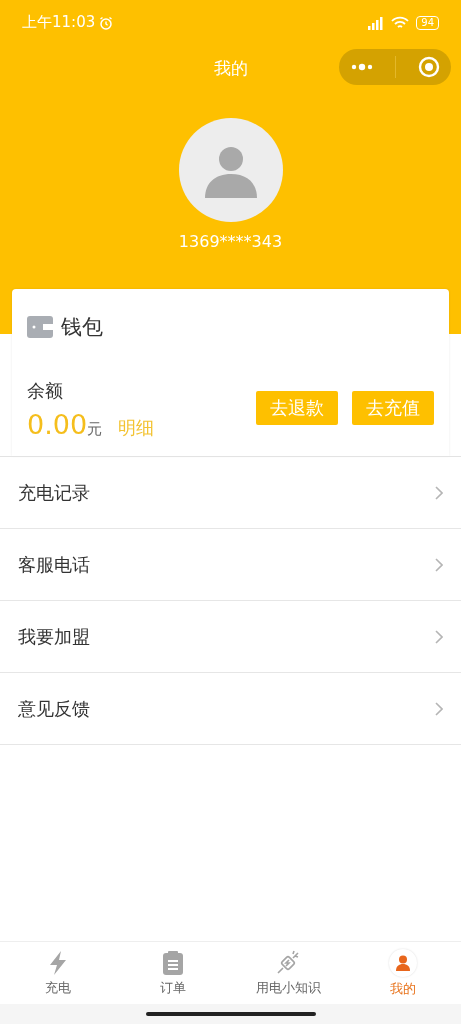 This screenshot has width=461, height=1024. I want to click on menu-label: 客服电话, so click(54, 564).